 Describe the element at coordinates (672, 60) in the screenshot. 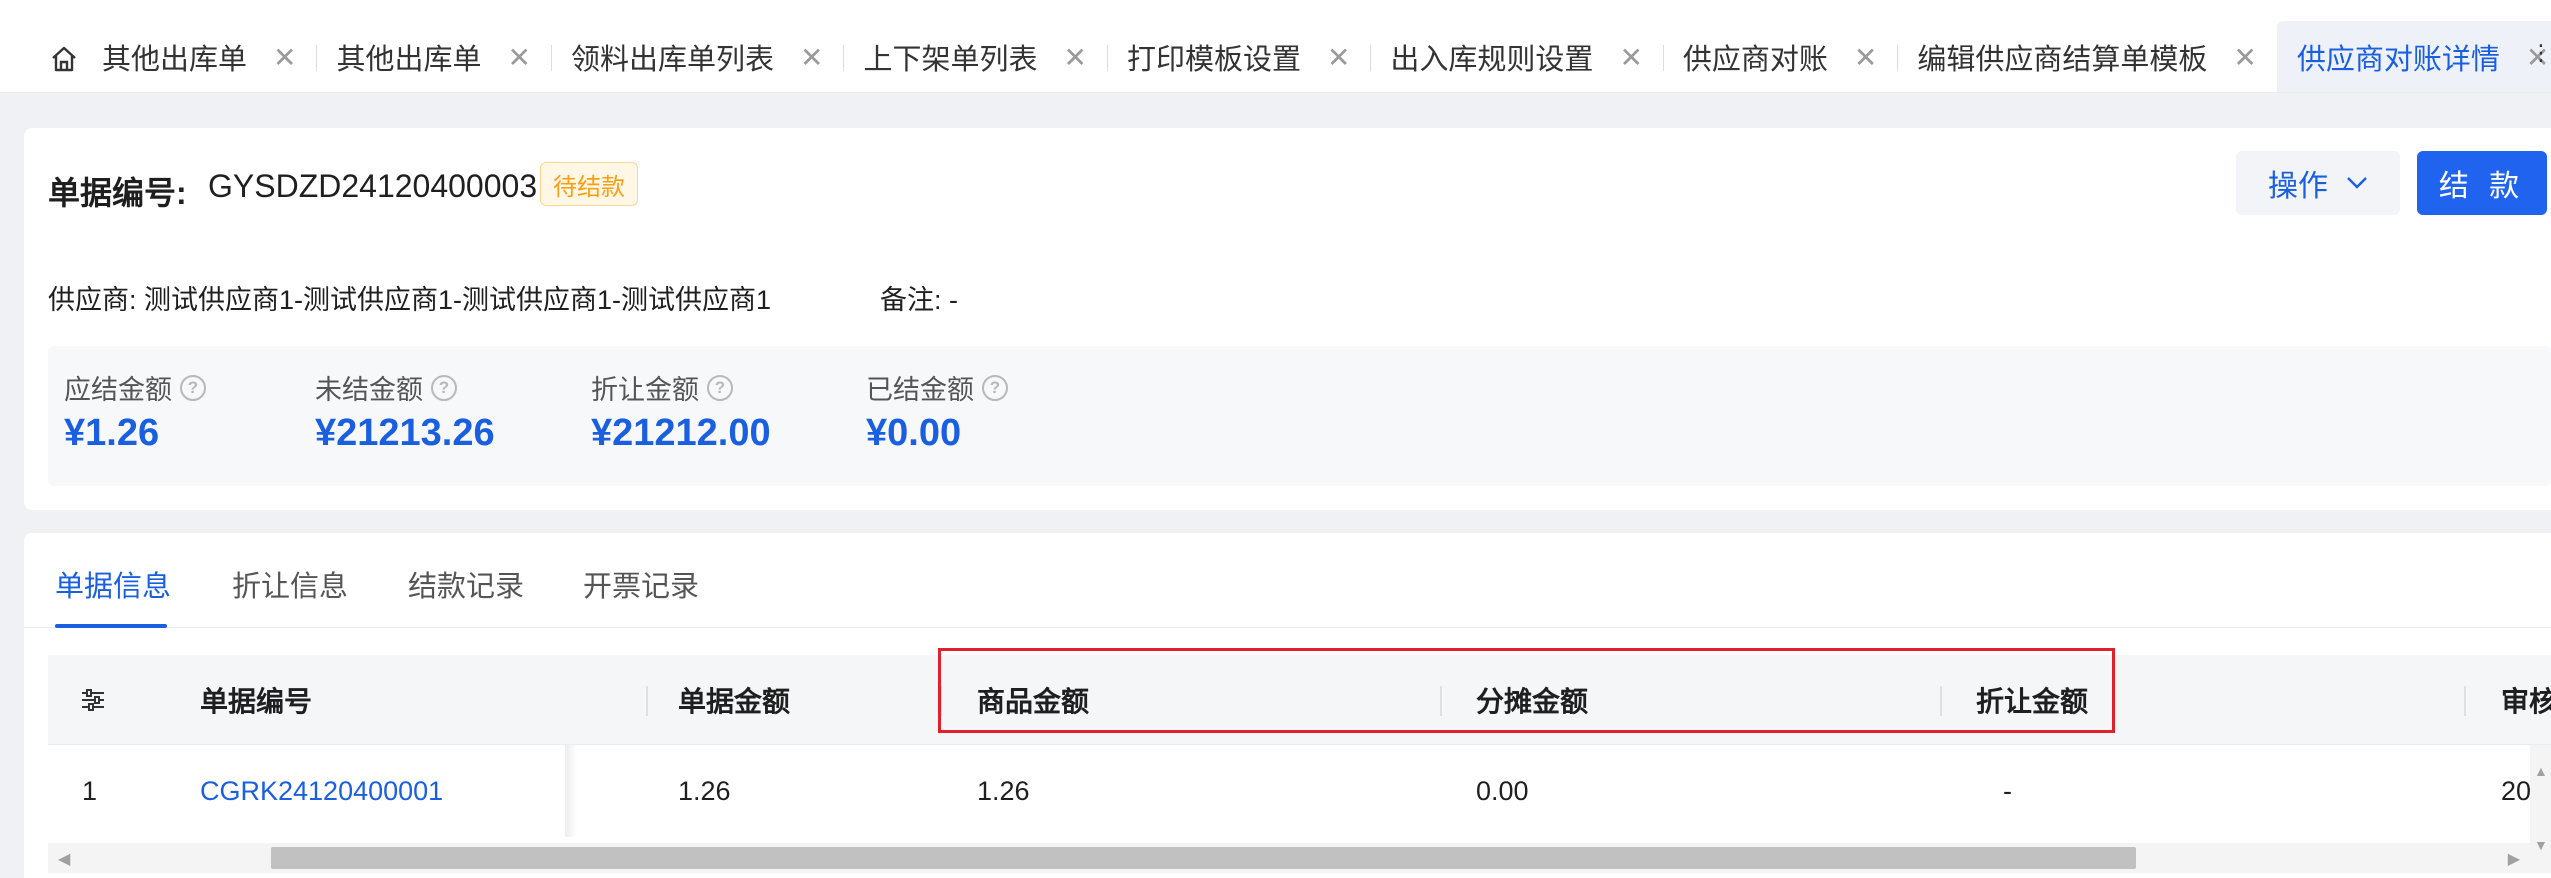

I see `tab-label: 领料出库单列表` at that location.